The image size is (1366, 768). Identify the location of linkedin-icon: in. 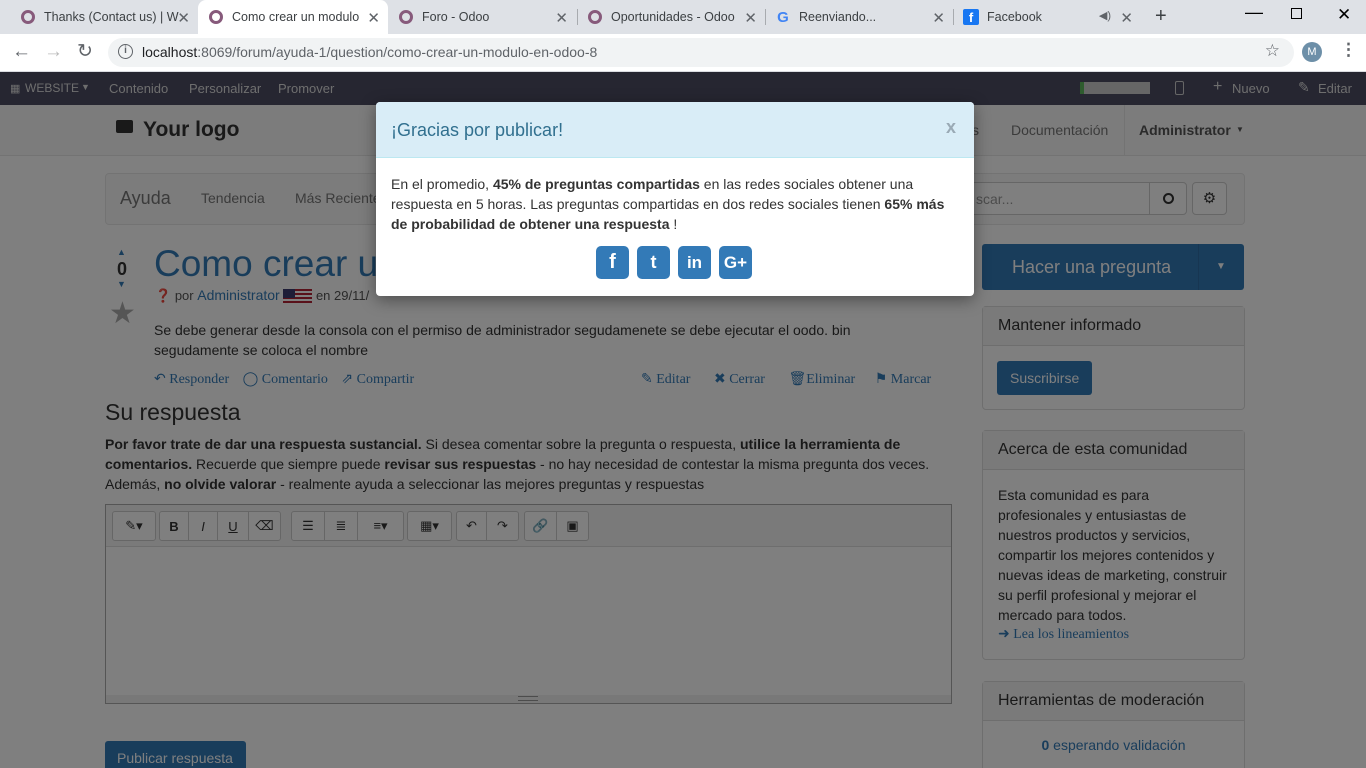
(694, 262).